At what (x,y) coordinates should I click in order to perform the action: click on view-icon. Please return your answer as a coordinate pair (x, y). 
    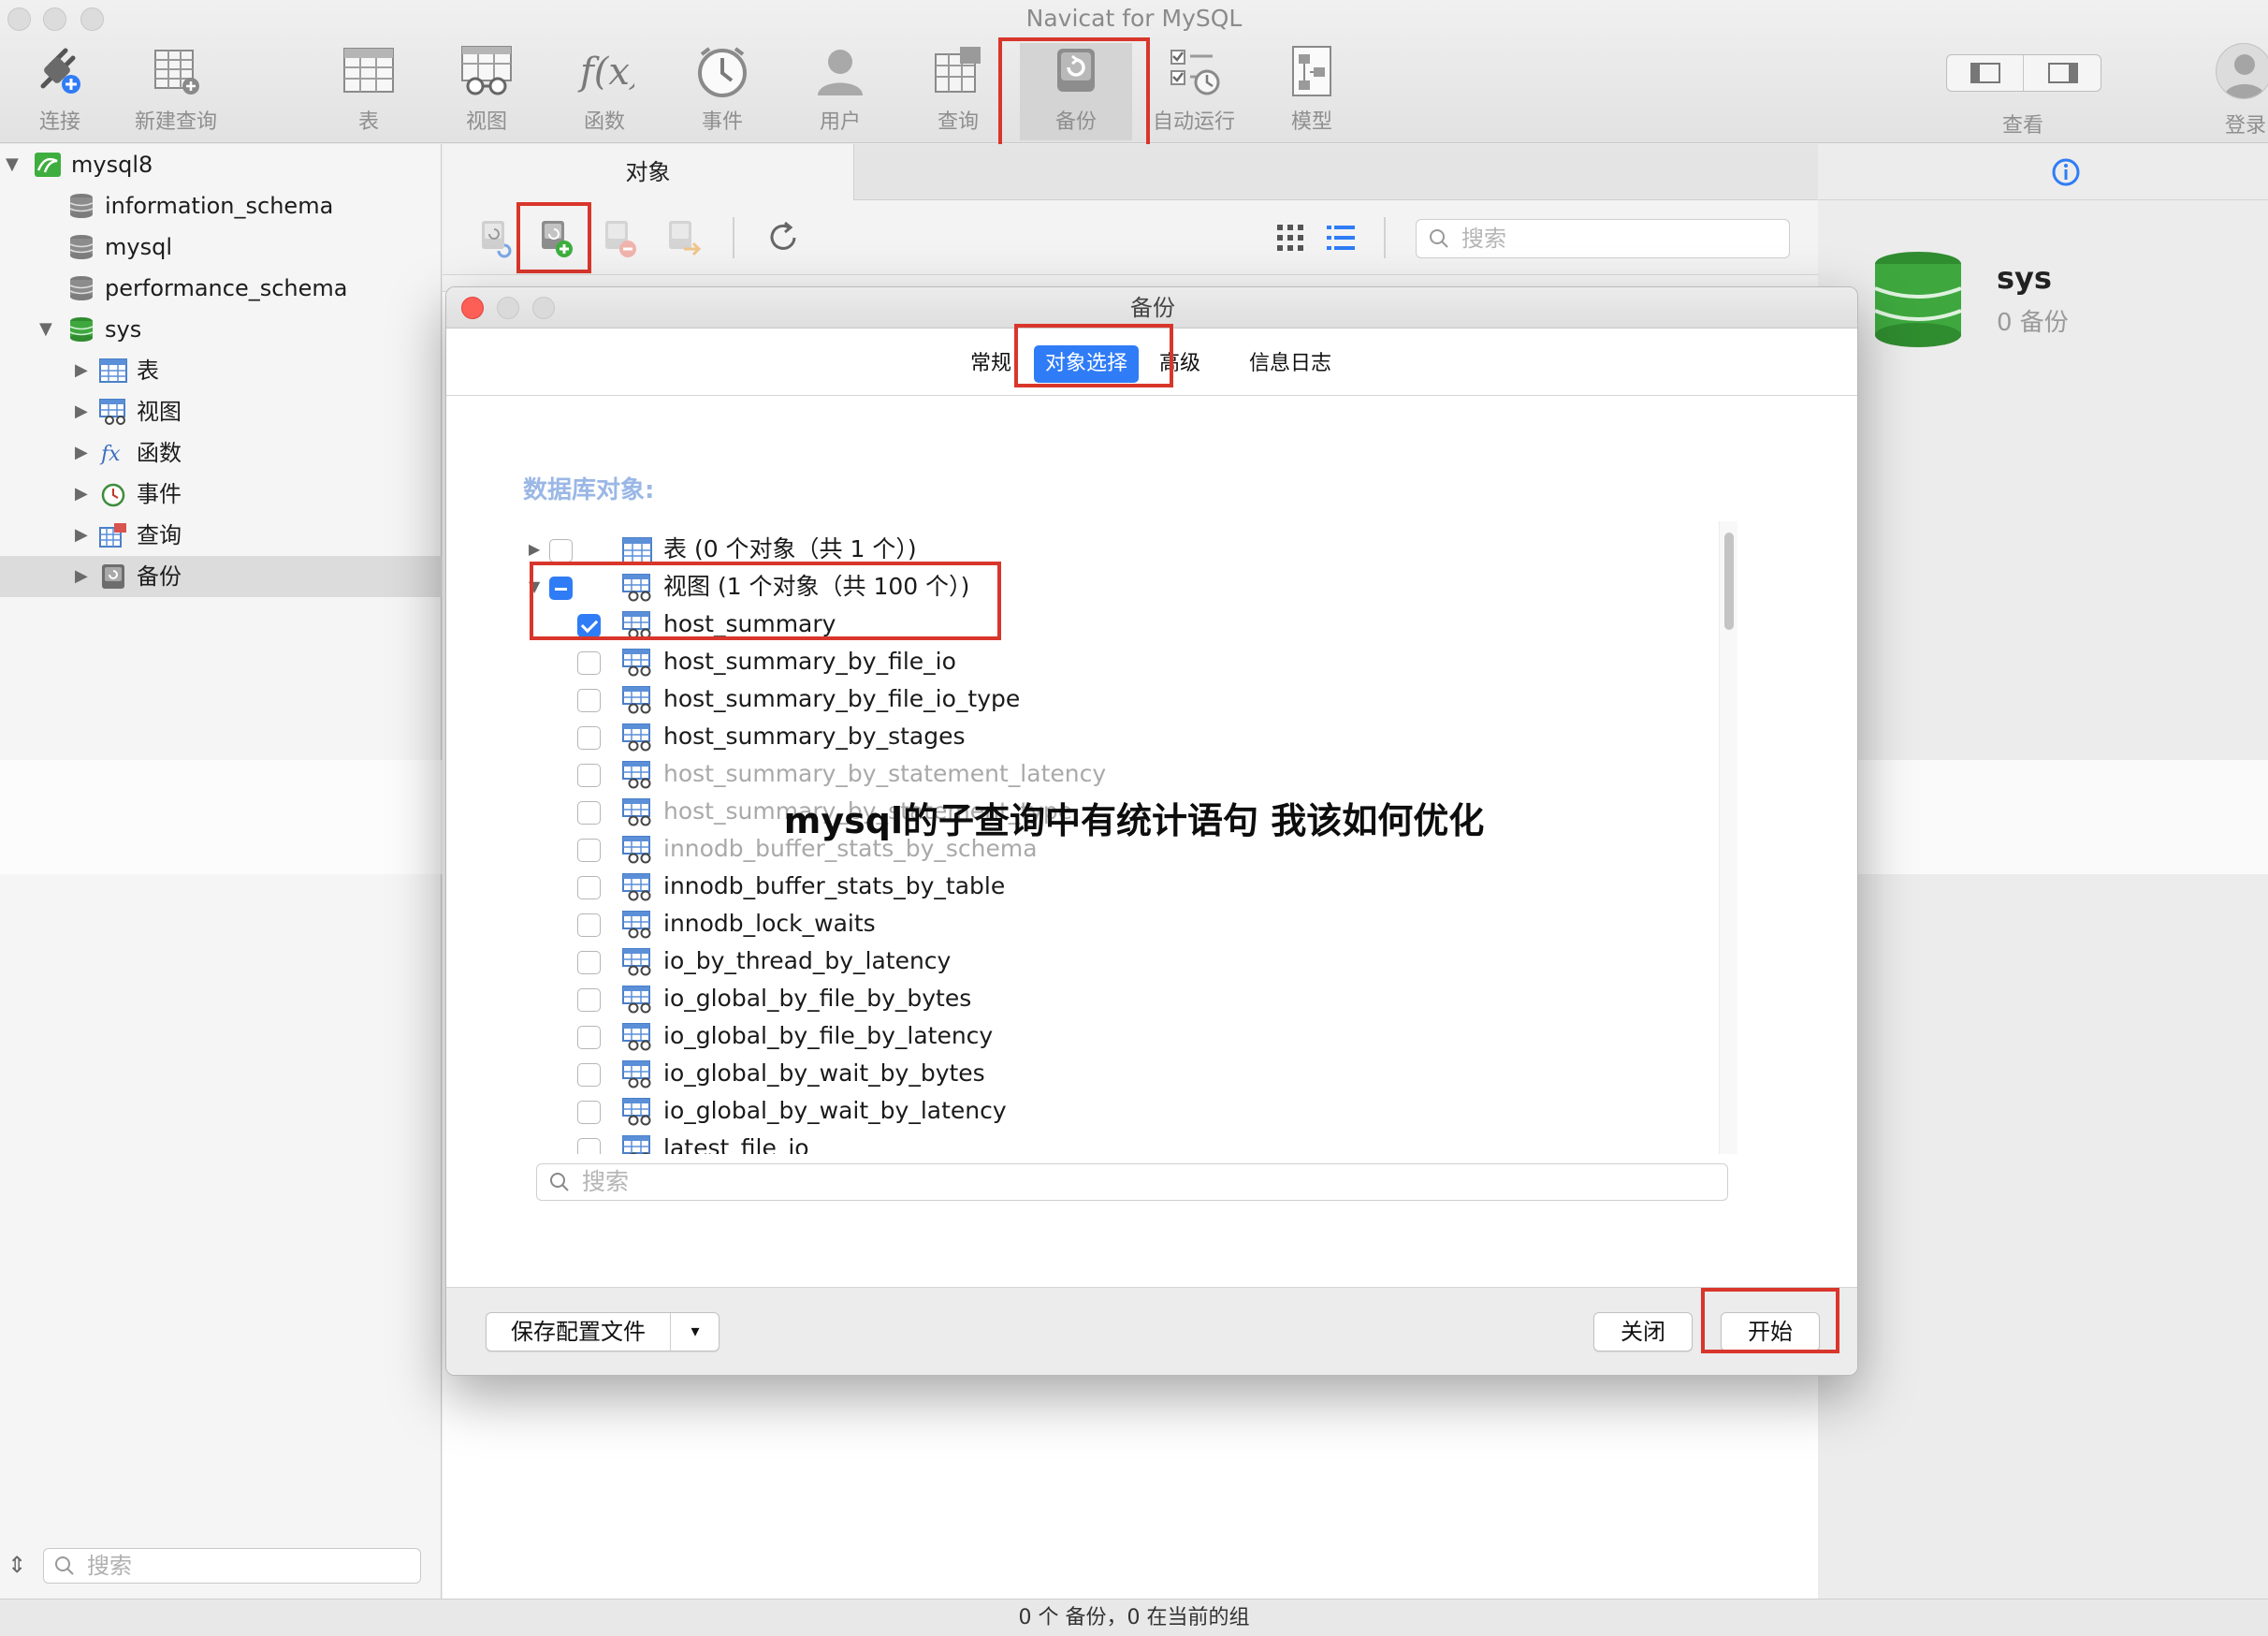
    Looking at the image, I should click on (636, 1074).